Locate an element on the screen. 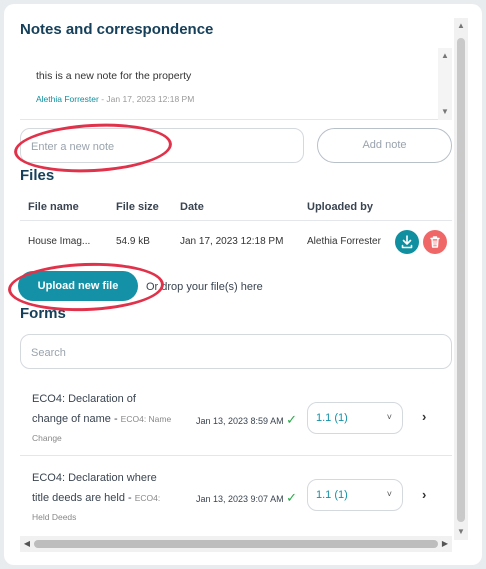 This screenshot has height=569, width=486. add-note-button: Add note is located at coordinates (384, 145).